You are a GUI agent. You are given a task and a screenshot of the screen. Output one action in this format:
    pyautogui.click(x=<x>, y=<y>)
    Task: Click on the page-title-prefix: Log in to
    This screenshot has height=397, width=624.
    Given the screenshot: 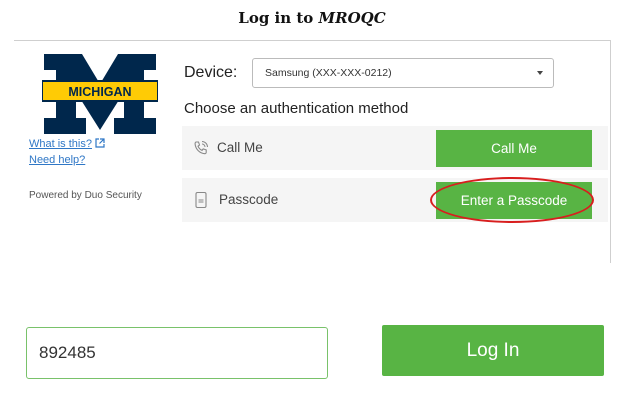 What is the action you would take?
    pyautogui.click(x=276, y=18)
    